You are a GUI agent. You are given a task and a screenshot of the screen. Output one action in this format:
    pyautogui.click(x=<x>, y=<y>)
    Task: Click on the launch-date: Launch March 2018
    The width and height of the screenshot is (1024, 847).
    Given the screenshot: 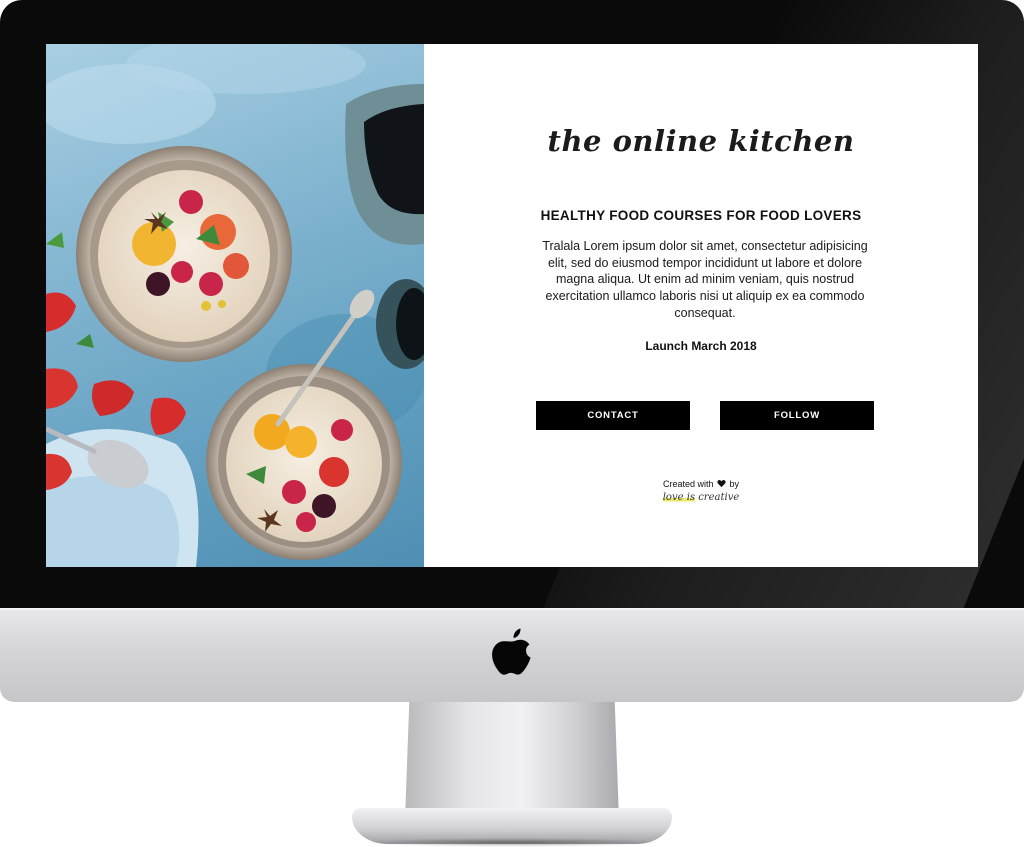 What is the action you would take?
    pyautogui.click(x=701, y=346)
    